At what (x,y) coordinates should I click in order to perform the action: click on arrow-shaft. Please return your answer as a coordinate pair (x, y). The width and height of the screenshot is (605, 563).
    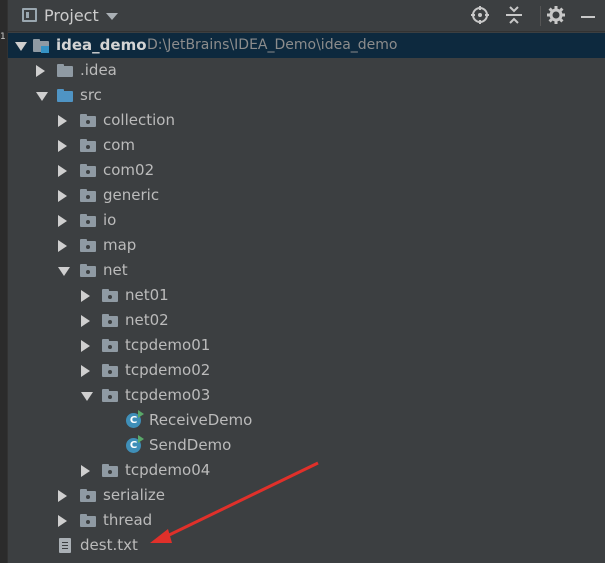
    Looking at the image, I should click on (241, 500).